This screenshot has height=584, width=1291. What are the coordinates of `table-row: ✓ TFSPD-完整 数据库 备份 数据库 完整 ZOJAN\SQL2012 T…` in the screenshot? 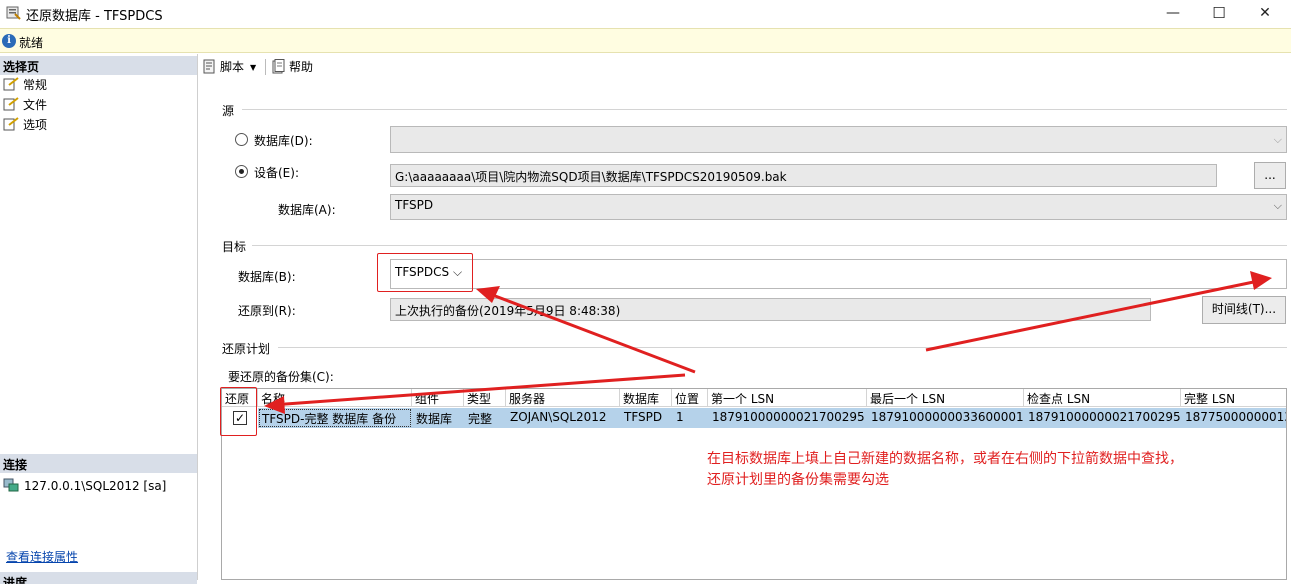 It's located at (754, 418).